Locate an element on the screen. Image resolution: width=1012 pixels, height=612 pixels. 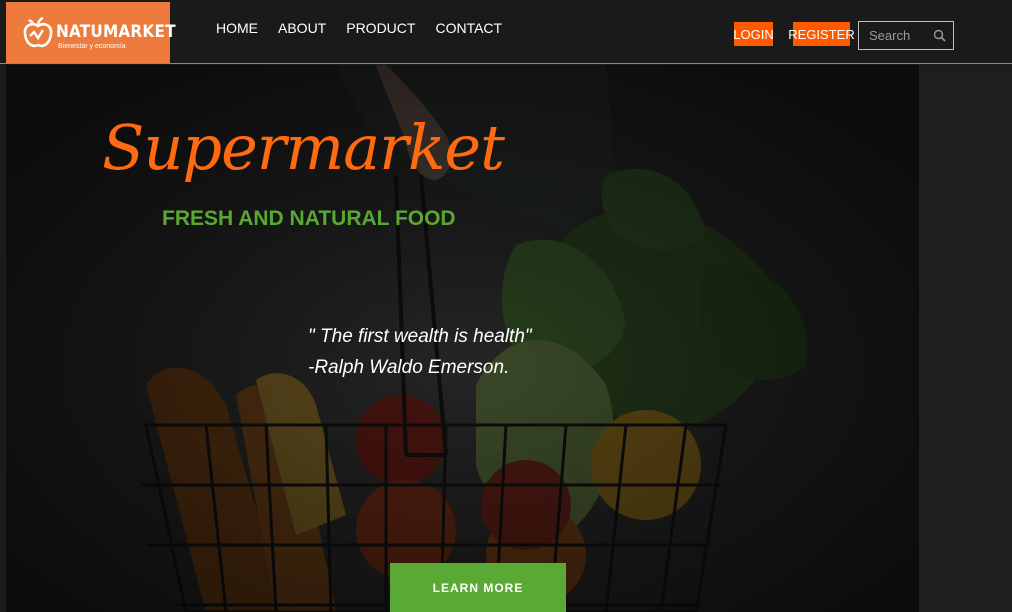
brand-logo: NATUMARKET Bienestar y economía is located at coordinates (91, 32).